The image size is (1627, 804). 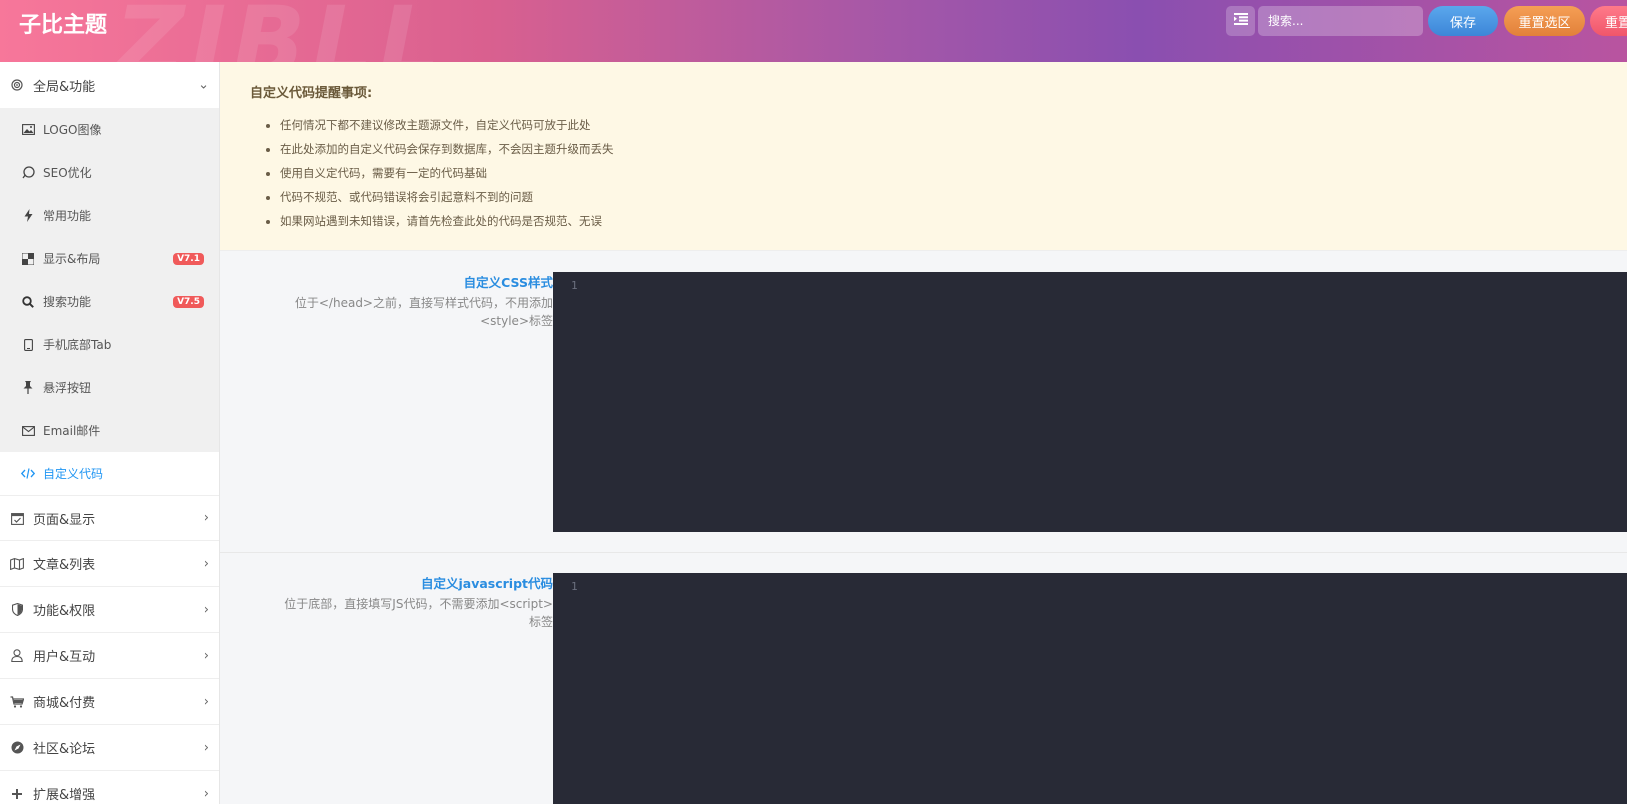 I want to click on target-icon, so click(x=17, y=85).